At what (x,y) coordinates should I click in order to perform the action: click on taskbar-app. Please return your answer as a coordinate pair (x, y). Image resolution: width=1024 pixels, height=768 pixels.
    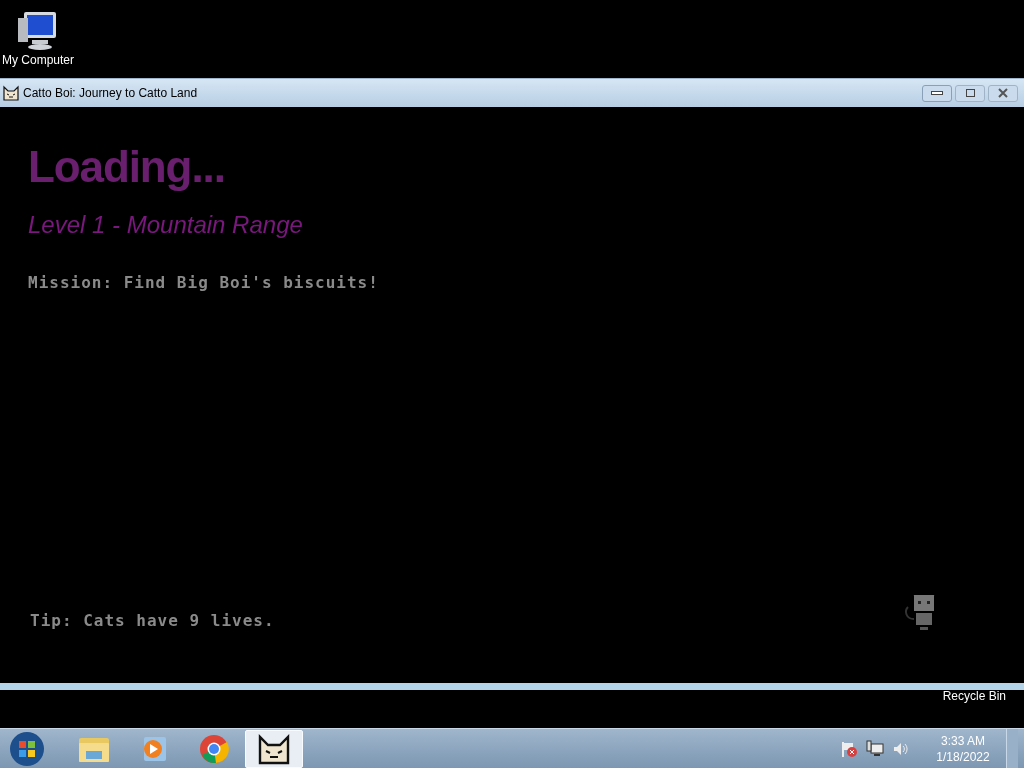
    Looking at the image, I should click on (274, 748).